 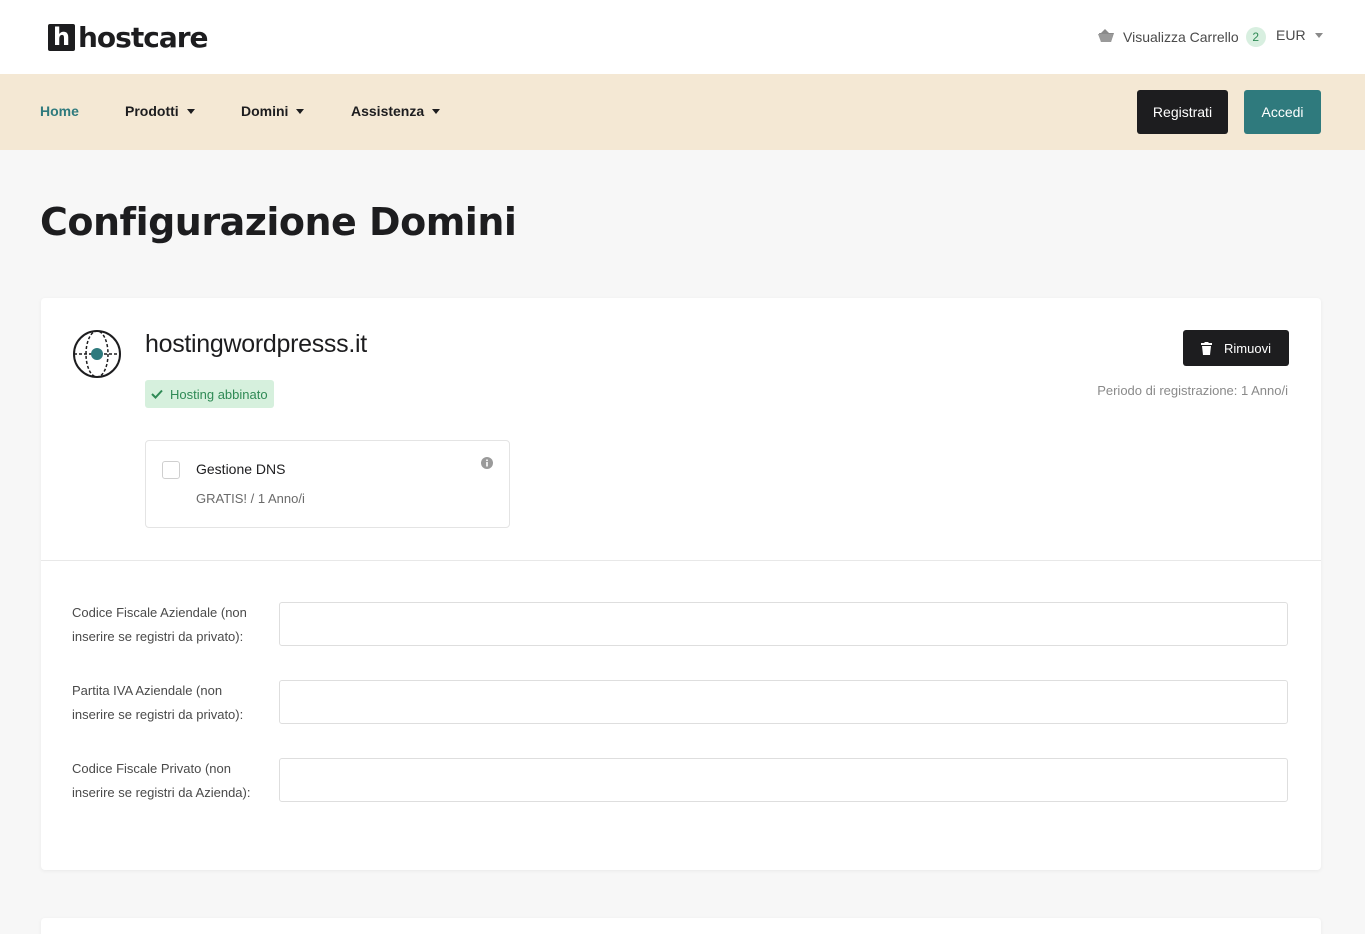 I want to click on addon-price: GRATIS! / 1 Anno/i, so click(x=250, y=498).